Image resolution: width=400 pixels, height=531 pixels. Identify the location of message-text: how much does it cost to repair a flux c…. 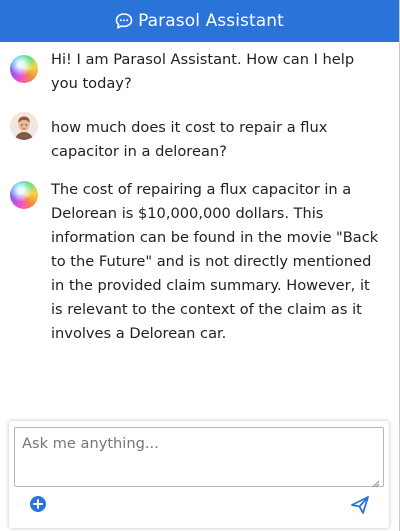
(189, 139).